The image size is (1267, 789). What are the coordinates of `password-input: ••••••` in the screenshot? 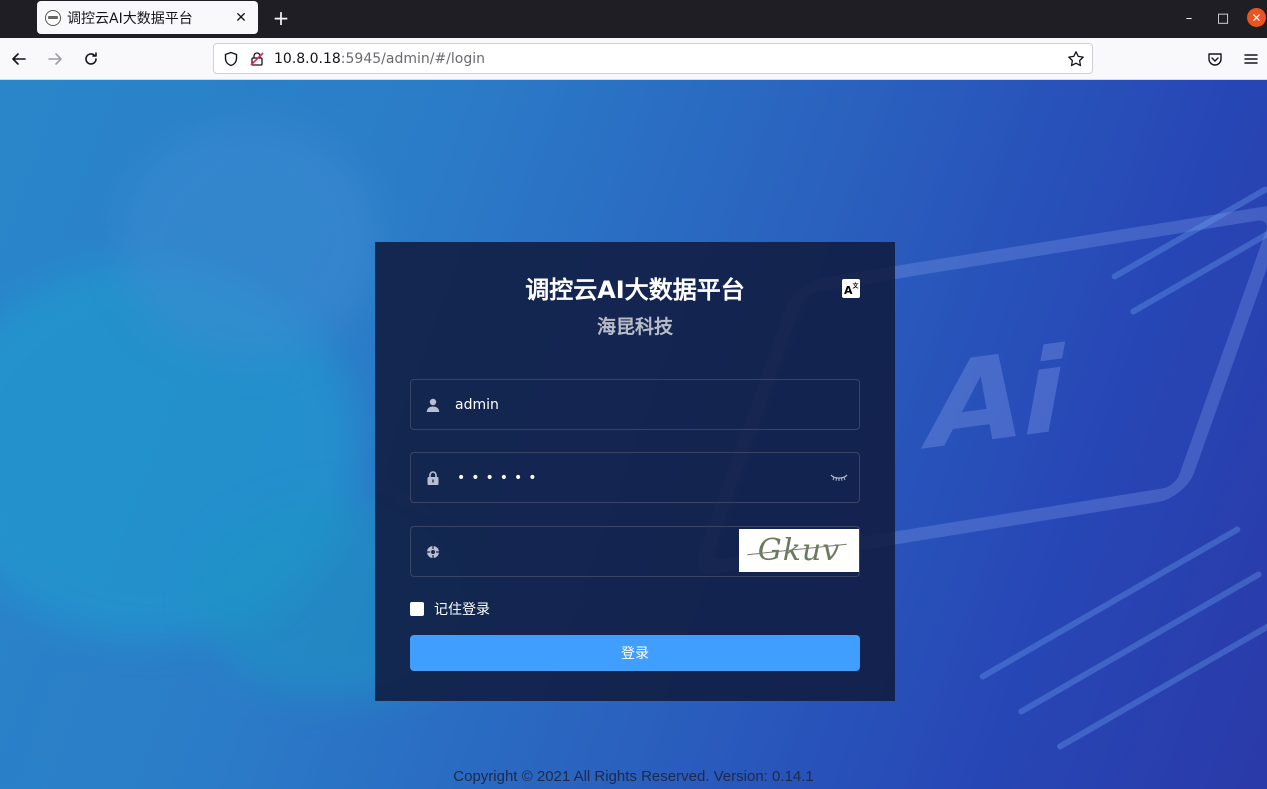 It's located at (637, 478).